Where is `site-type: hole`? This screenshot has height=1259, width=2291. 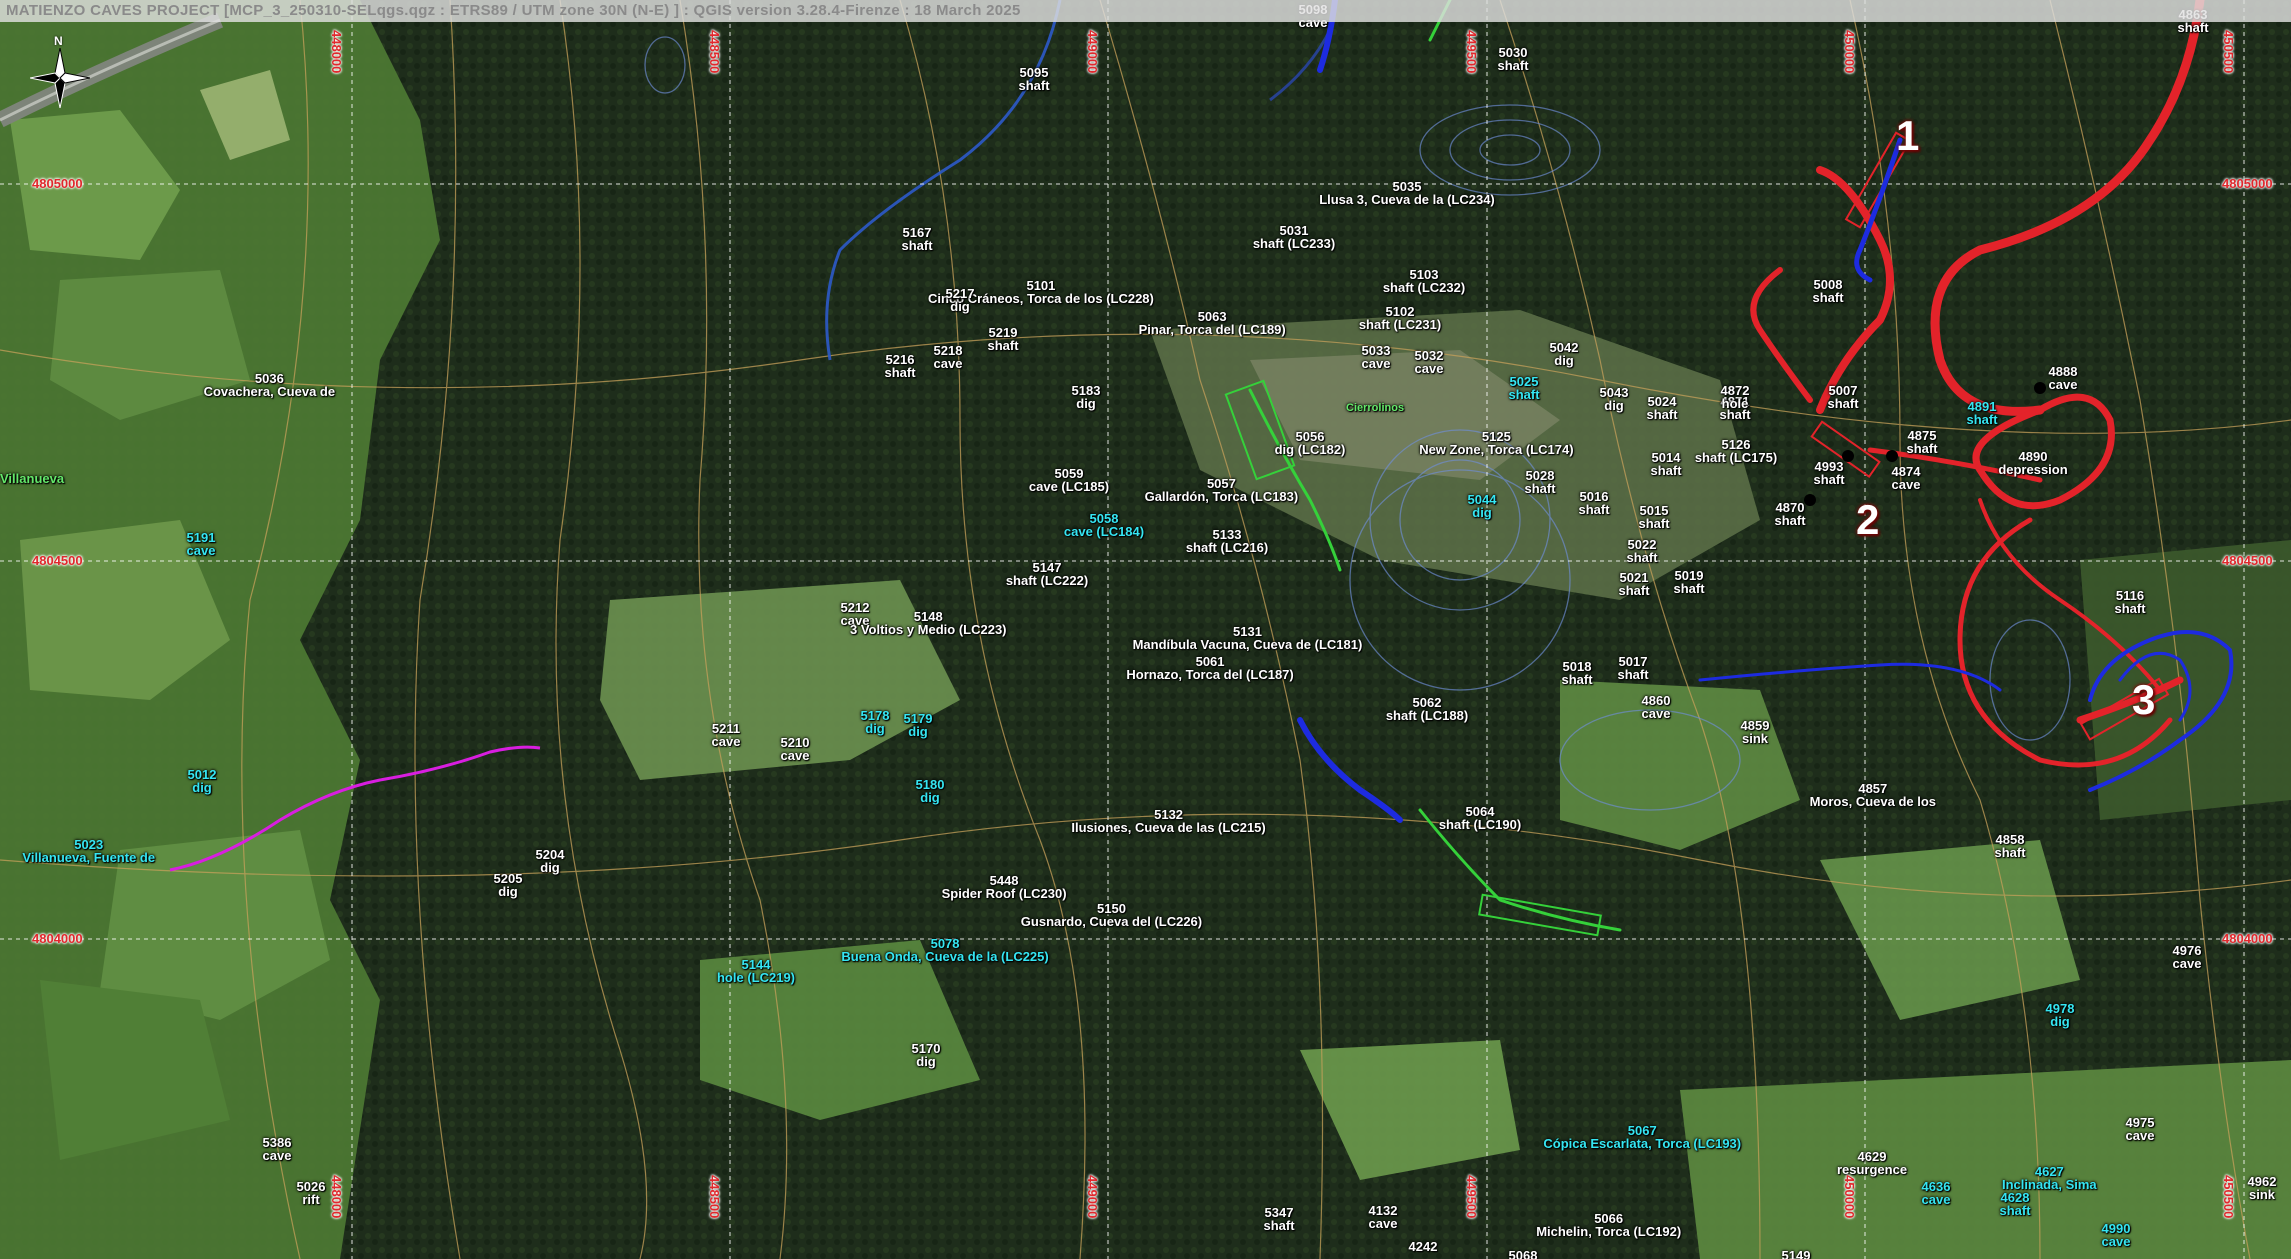
site-type: hole is located at coordinates (1735, 403).